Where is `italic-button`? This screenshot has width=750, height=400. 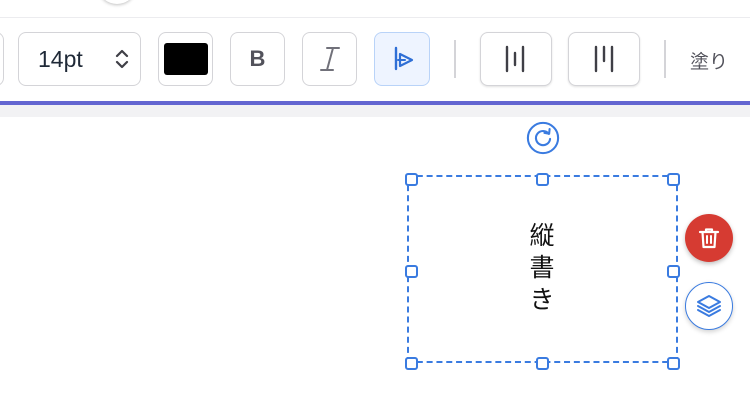 italic-button is located at coordinates (329, 59).